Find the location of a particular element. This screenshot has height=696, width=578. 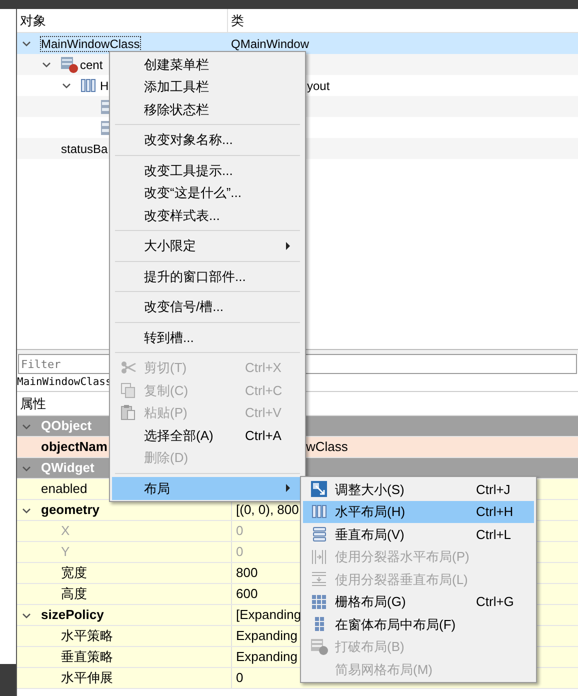

property-name: enabled is located at coordinates (64, 489).